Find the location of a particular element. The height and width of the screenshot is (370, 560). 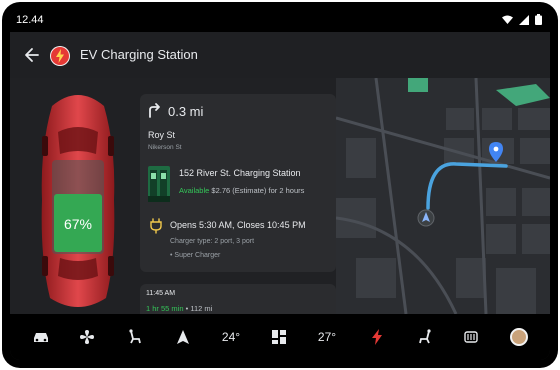

profile-avatar is located at coordinates (519, 337).